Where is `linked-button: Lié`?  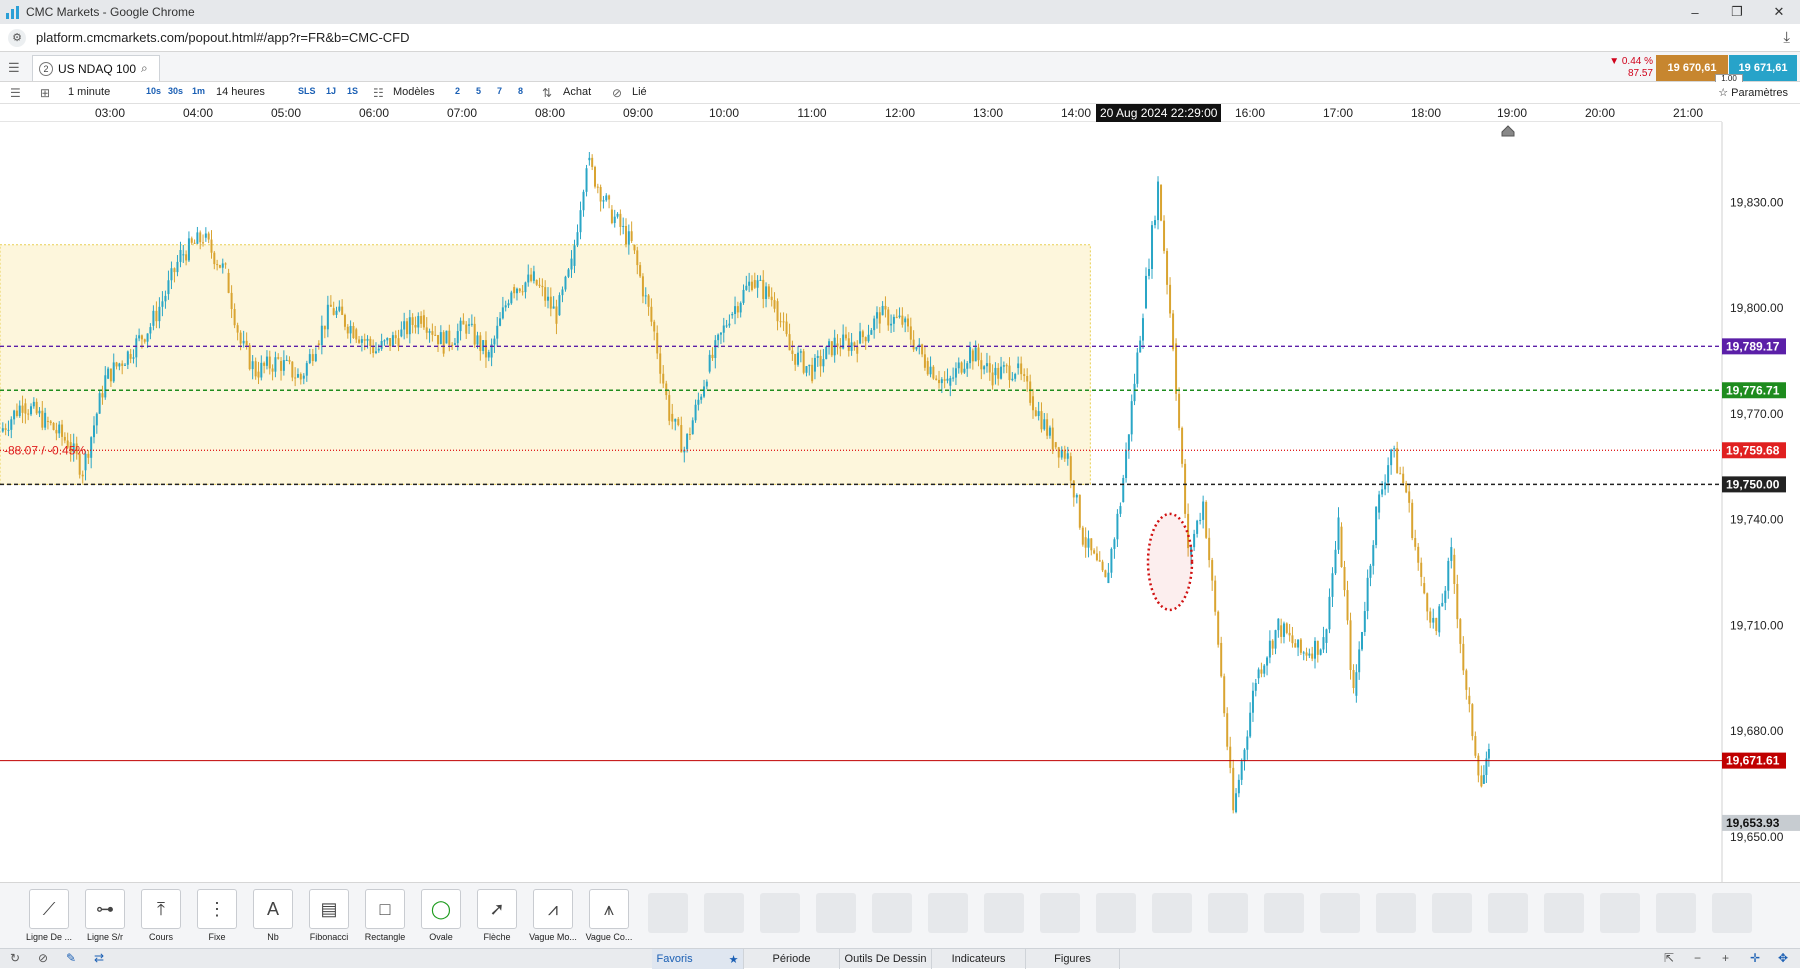
linked-button: Lié is located at coordinates (639, 92).